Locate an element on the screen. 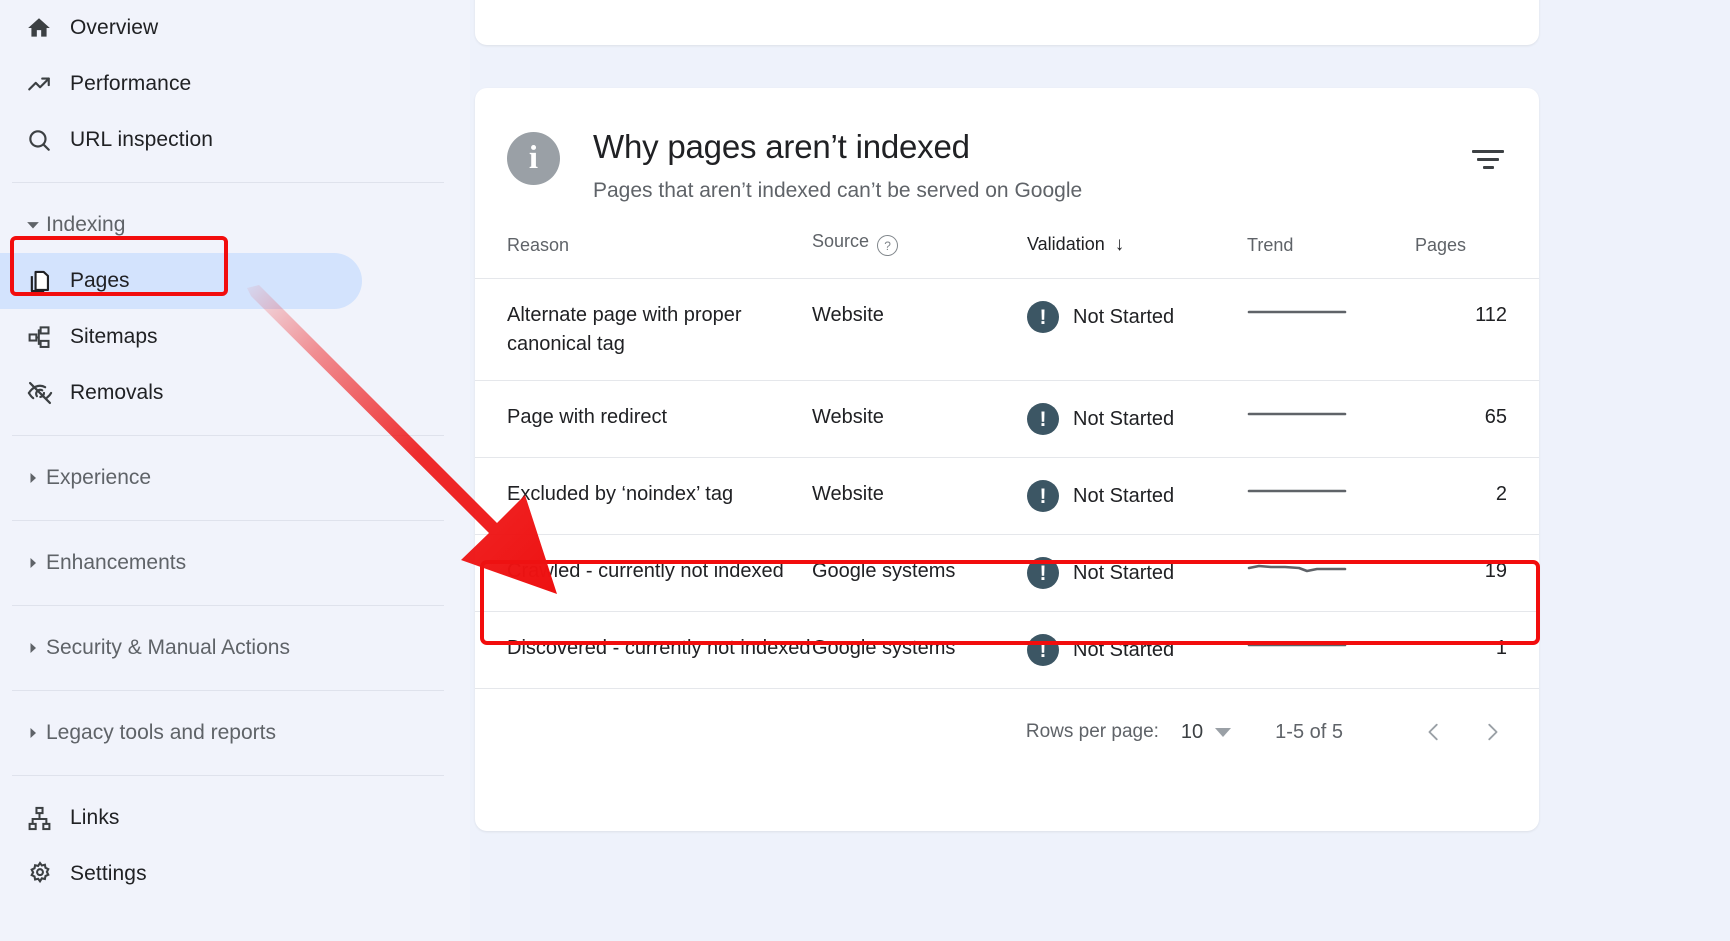 The width and height of the screenshot is (1730, 941). sidebar-item-performance: Performance is located at coordinates (235, 84).